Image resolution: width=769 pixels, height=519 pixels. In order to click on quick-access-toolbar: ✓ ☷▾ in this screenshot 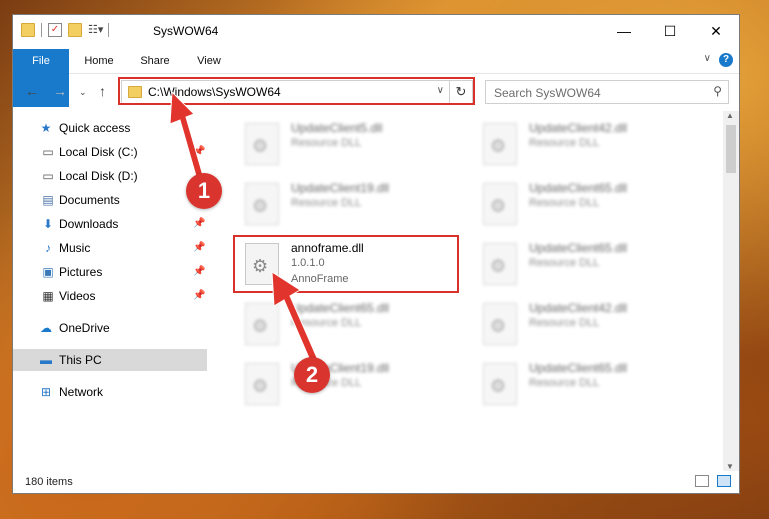, I will do `click(65, 30)`.